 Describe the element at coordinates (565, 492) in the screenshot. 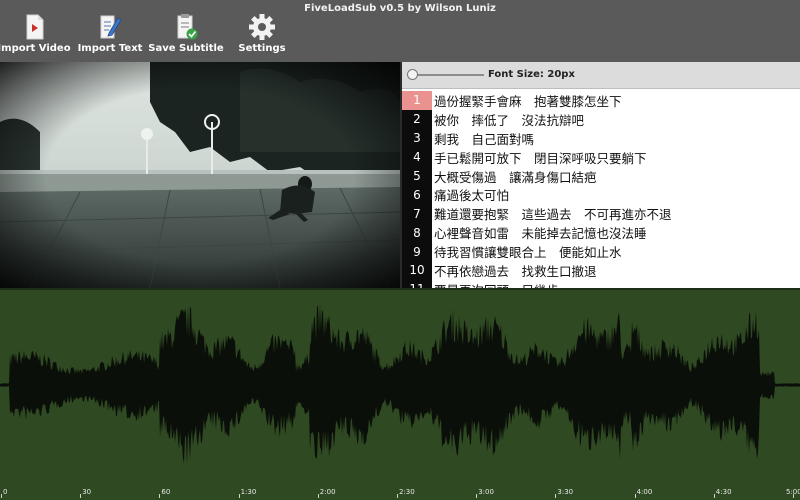

I see `timeline-tick-label: 3:30` at that location.